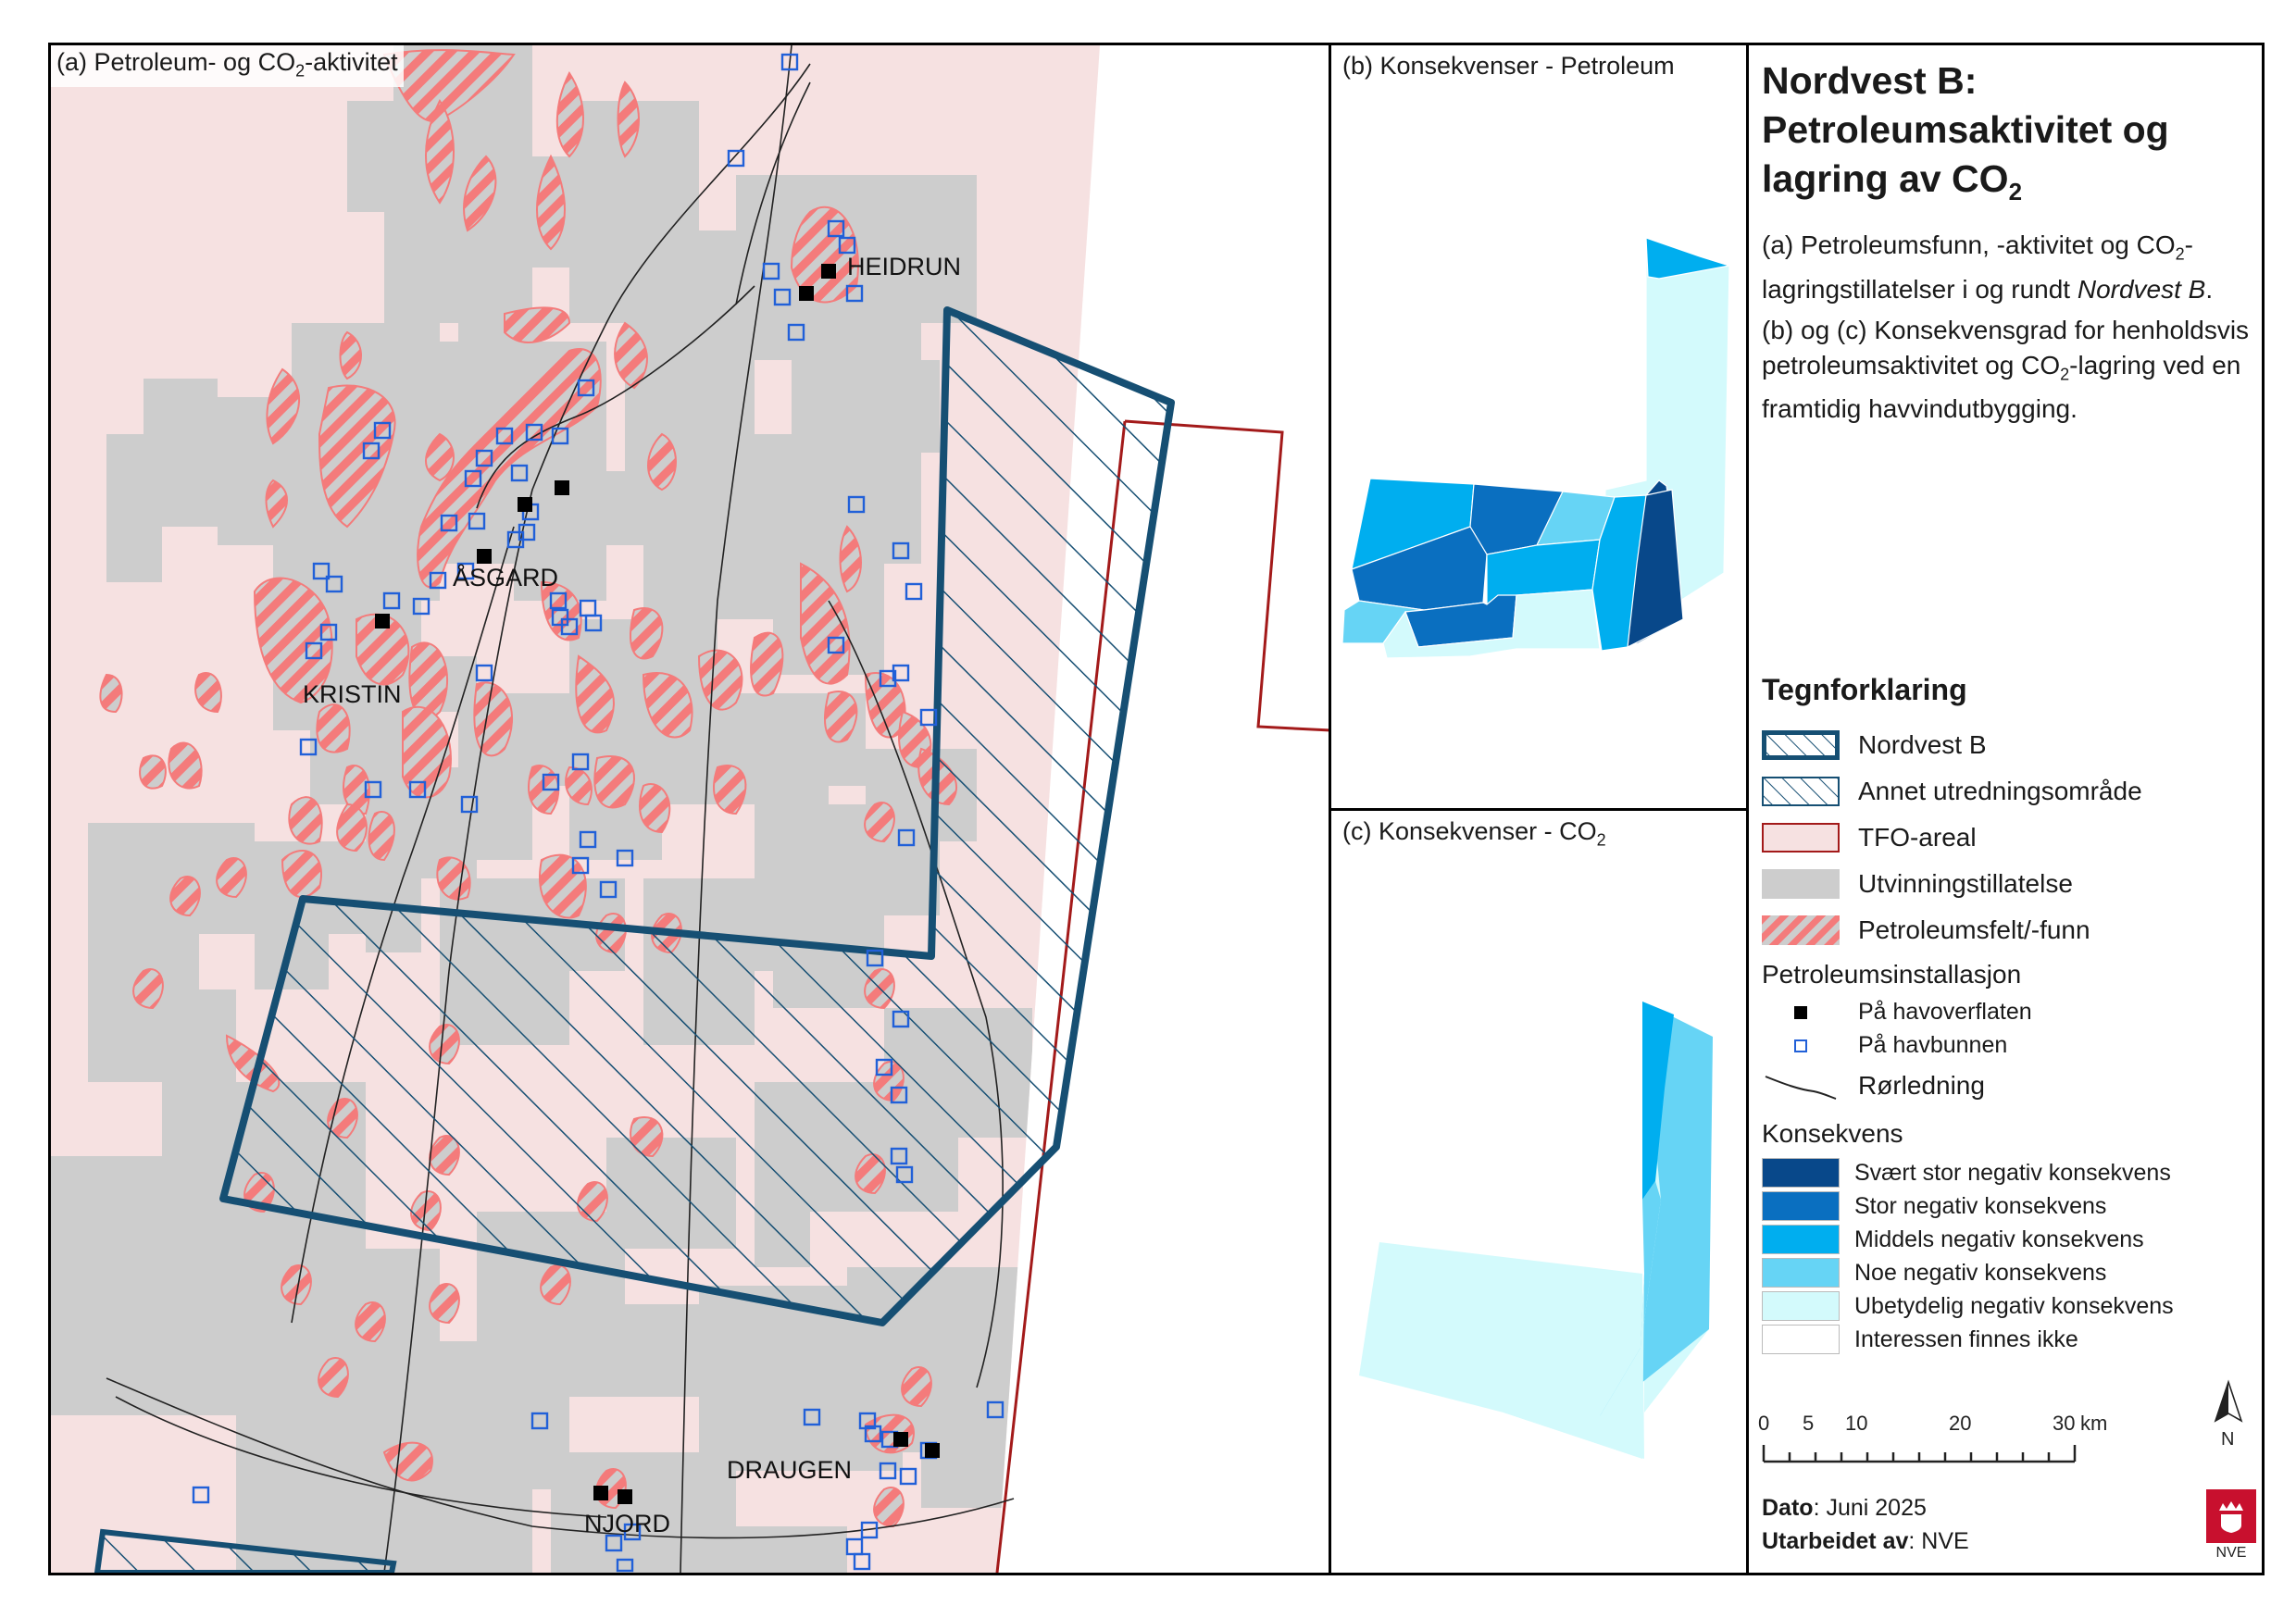 The height and width of the screenshot is (1618, 2296). Describe the element at coordinates (505, 577) in the screenshot. I see `label-asgard: ÅSGARD` at that location.